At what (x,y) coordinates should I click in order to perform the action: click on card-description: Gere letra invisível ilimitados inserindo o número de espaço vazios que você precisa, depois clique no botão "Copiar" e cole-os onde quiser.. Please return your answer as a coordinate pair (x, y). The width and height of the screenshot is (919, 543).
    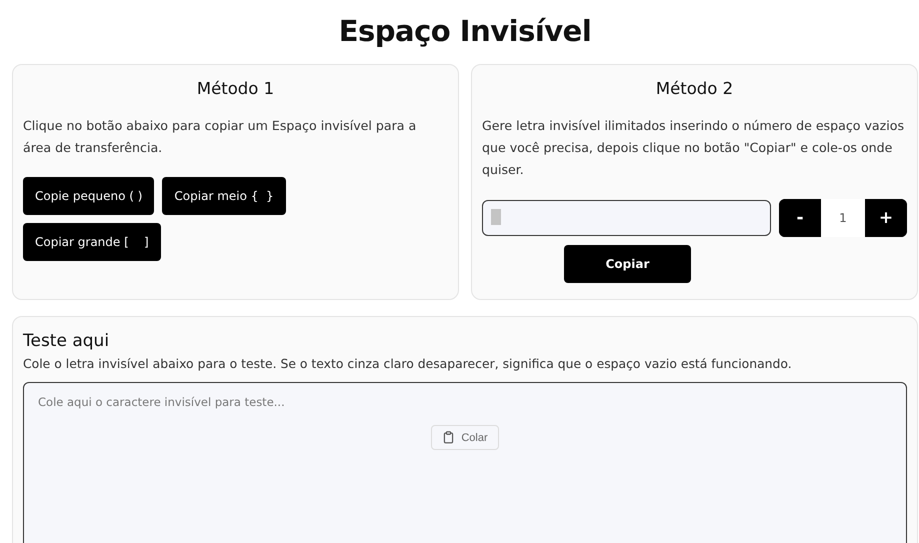
    Looking at the image, I should click on (694, 148).